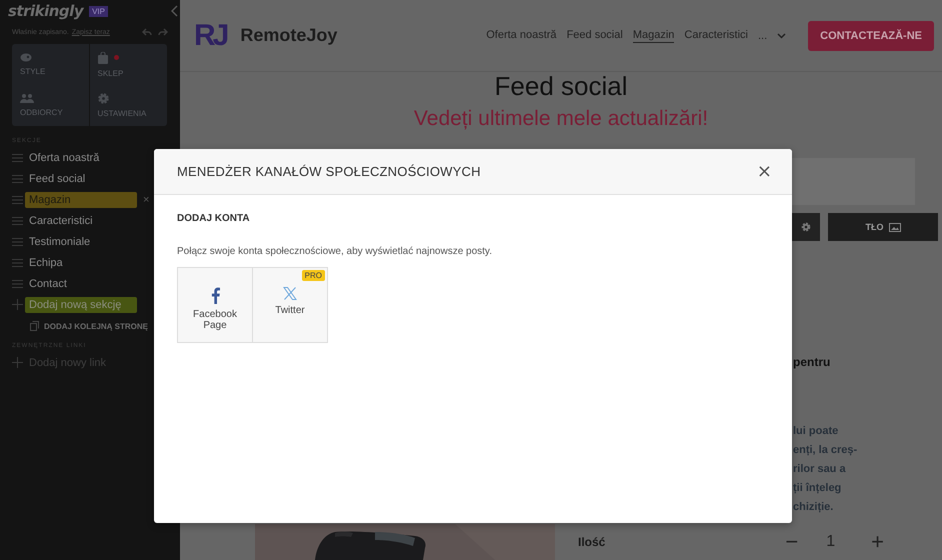  I want to click on settings-icon, so click(806, 227).